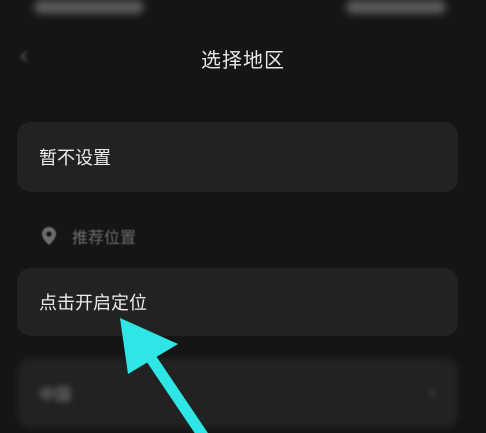 The image size is (486, 433). Describe the element at coordinates (432, 393) in the screenshot. I see `chevron-right-icon: ›` at that location.